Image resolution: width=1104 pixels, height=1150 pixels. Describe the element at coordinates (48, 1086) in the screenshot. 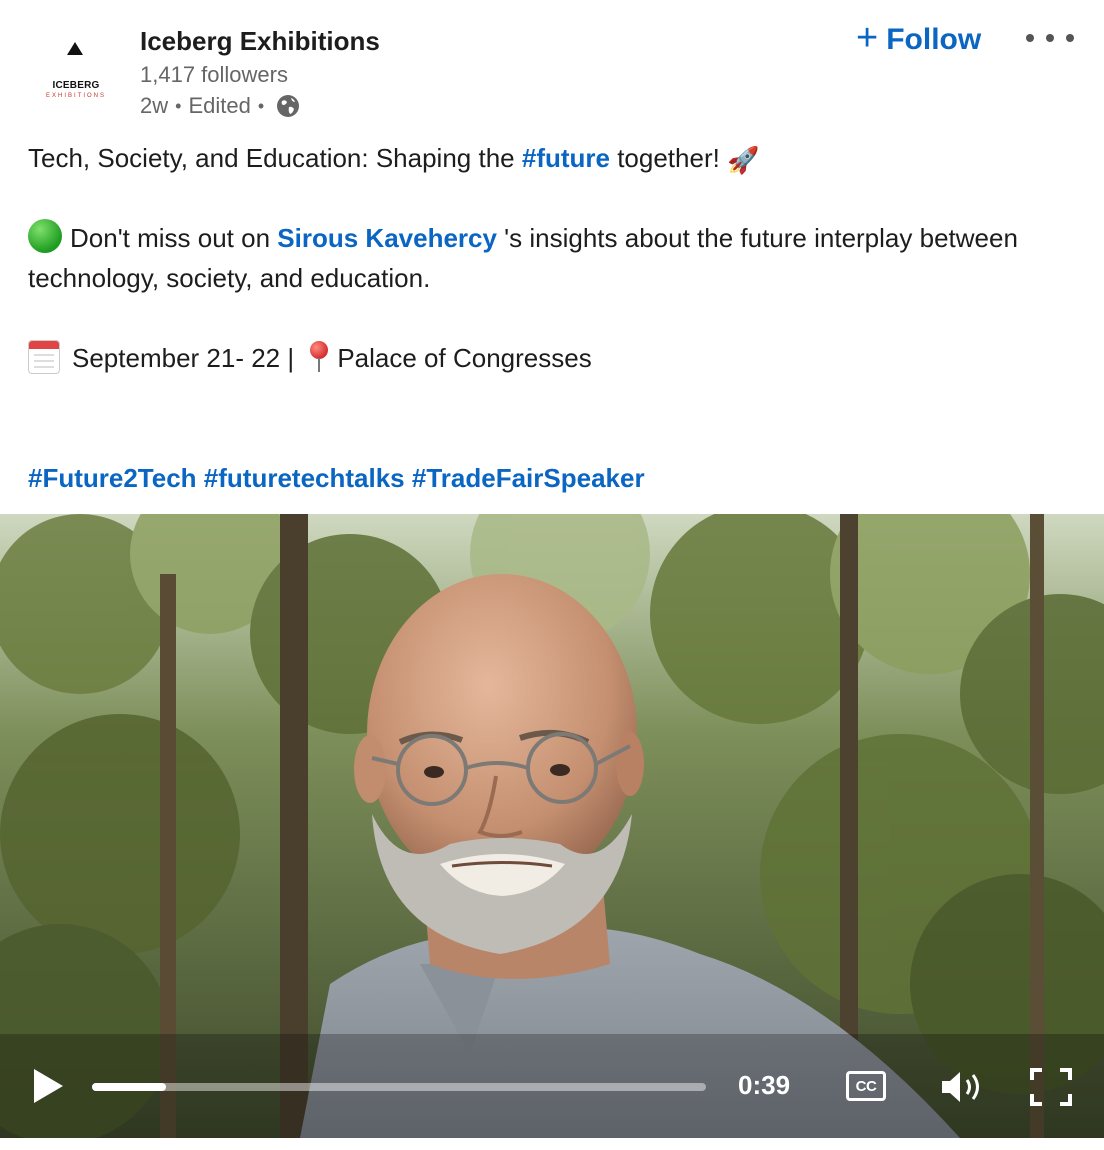

I see `play-button` at that location.